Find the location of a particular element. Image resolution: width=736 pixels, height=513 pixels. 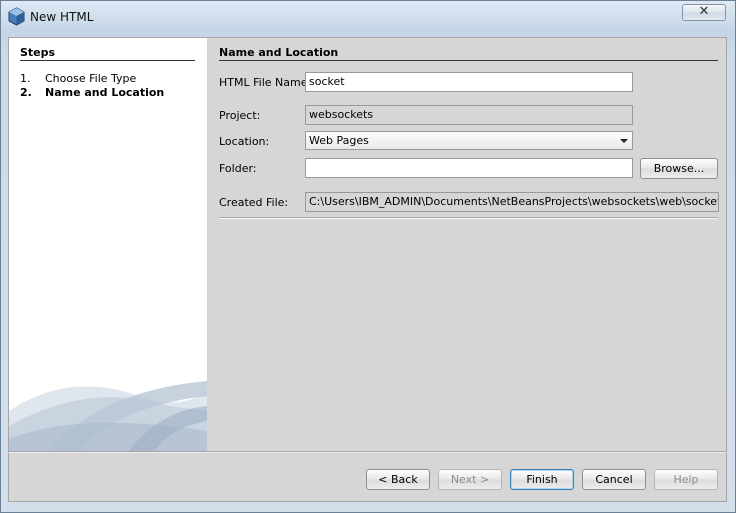

step-choose-file-type: 1. Choose File Type is located at coordinates (78, 78).